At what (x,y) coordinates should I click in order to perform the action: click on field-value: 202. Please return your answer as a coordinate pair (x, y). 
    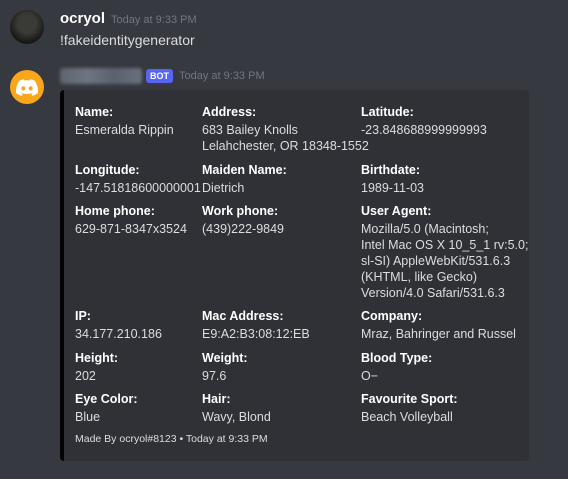
    Looking at the image, I should click on (85, 376).